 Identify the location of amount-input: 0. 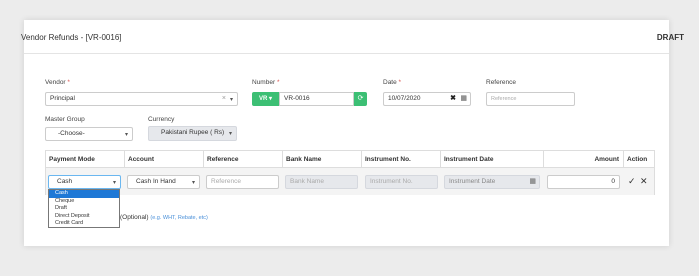
(583, 182).